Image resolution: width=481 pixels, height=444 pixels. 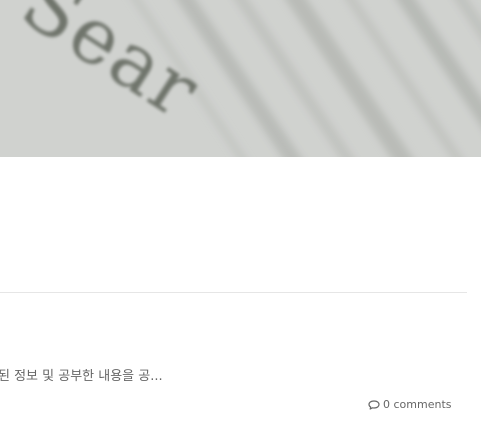 What do you see at coordinates (417, 404) in the screenshot?
I see `comments-count-label: 0 comments` at bounding box center [417, 404].